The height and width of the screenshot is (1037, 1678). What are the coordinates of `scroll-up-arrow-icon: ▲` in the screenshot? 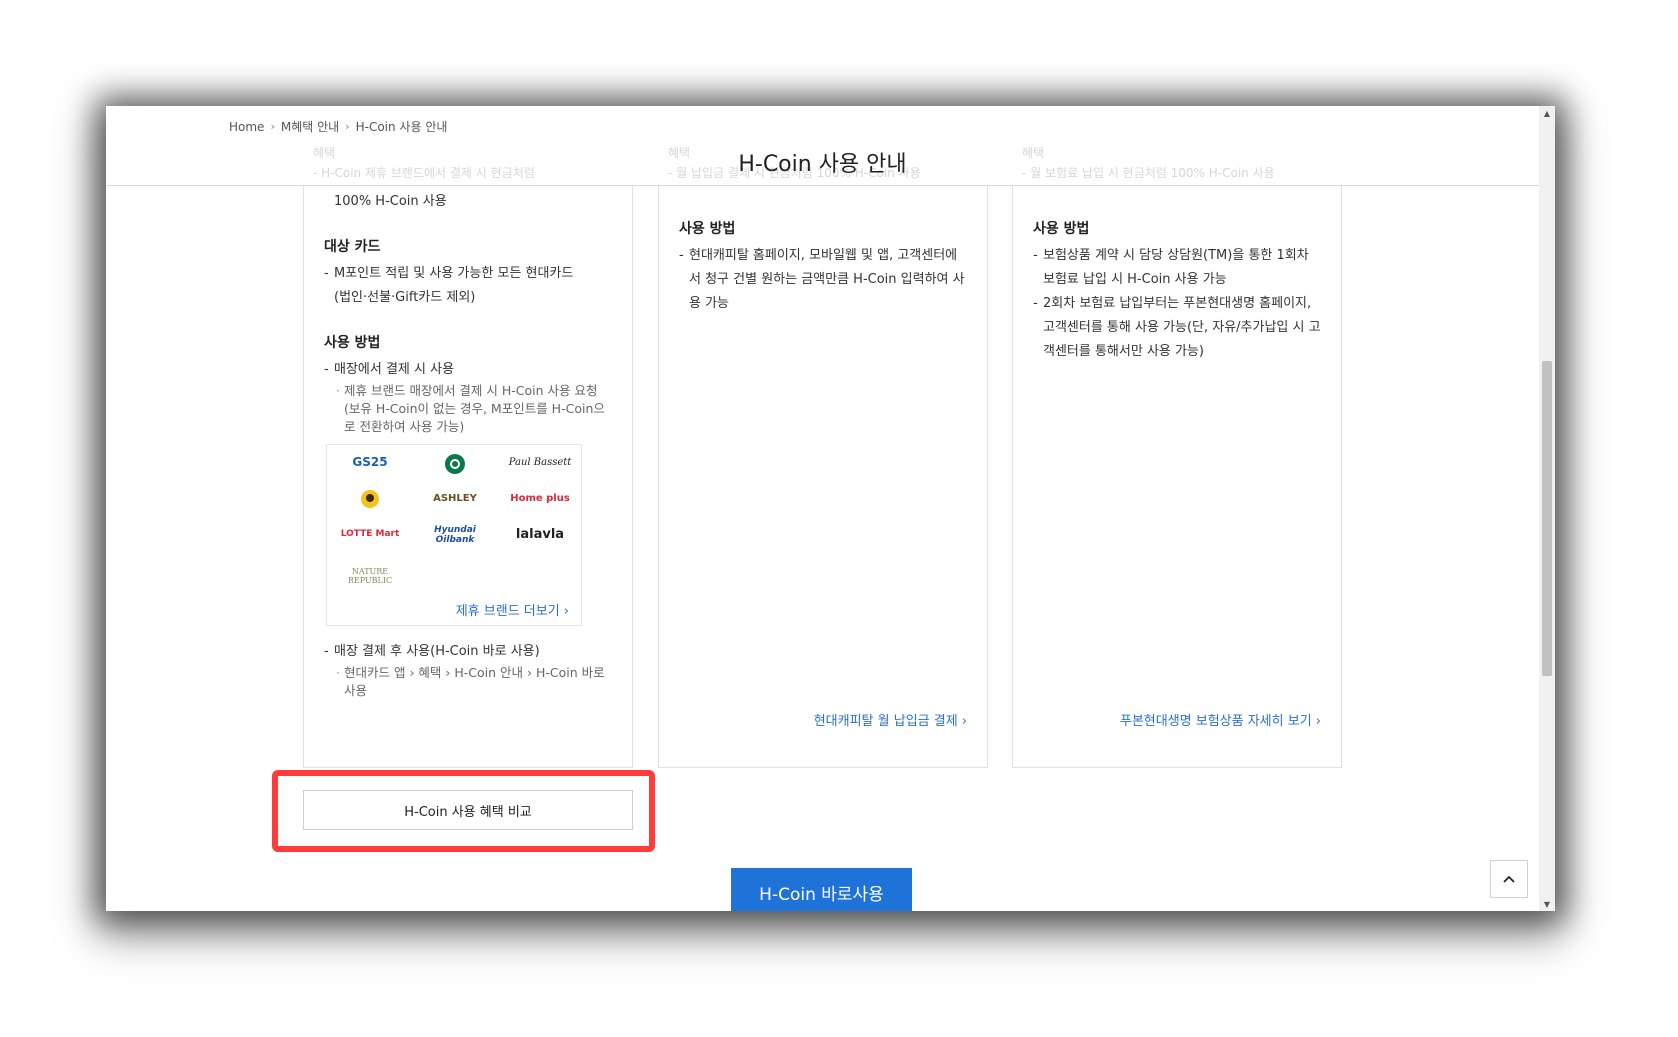 It's located at (1547, 113).